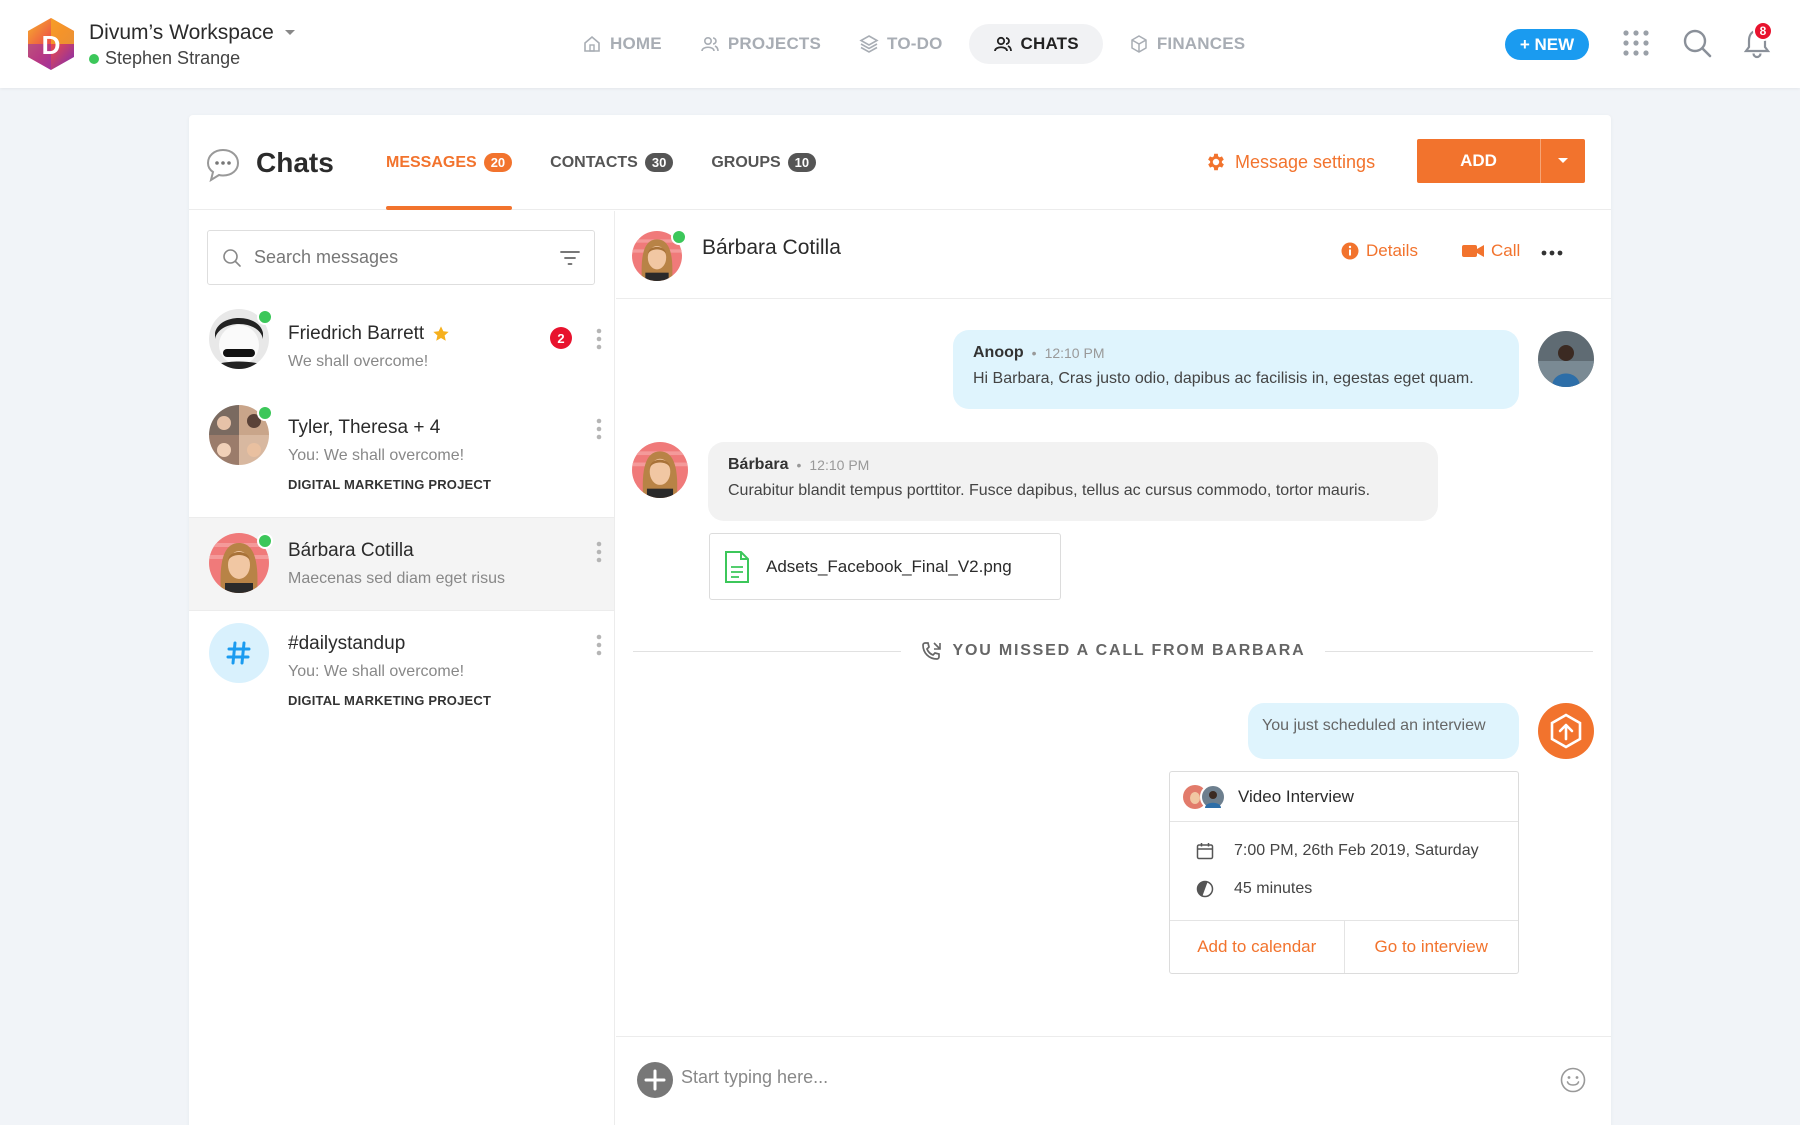 This screenshot has width=1800, height=1125. Describe the element at coordinates (1205, 889) in the screenshot. I see `clock-icon` at that location.